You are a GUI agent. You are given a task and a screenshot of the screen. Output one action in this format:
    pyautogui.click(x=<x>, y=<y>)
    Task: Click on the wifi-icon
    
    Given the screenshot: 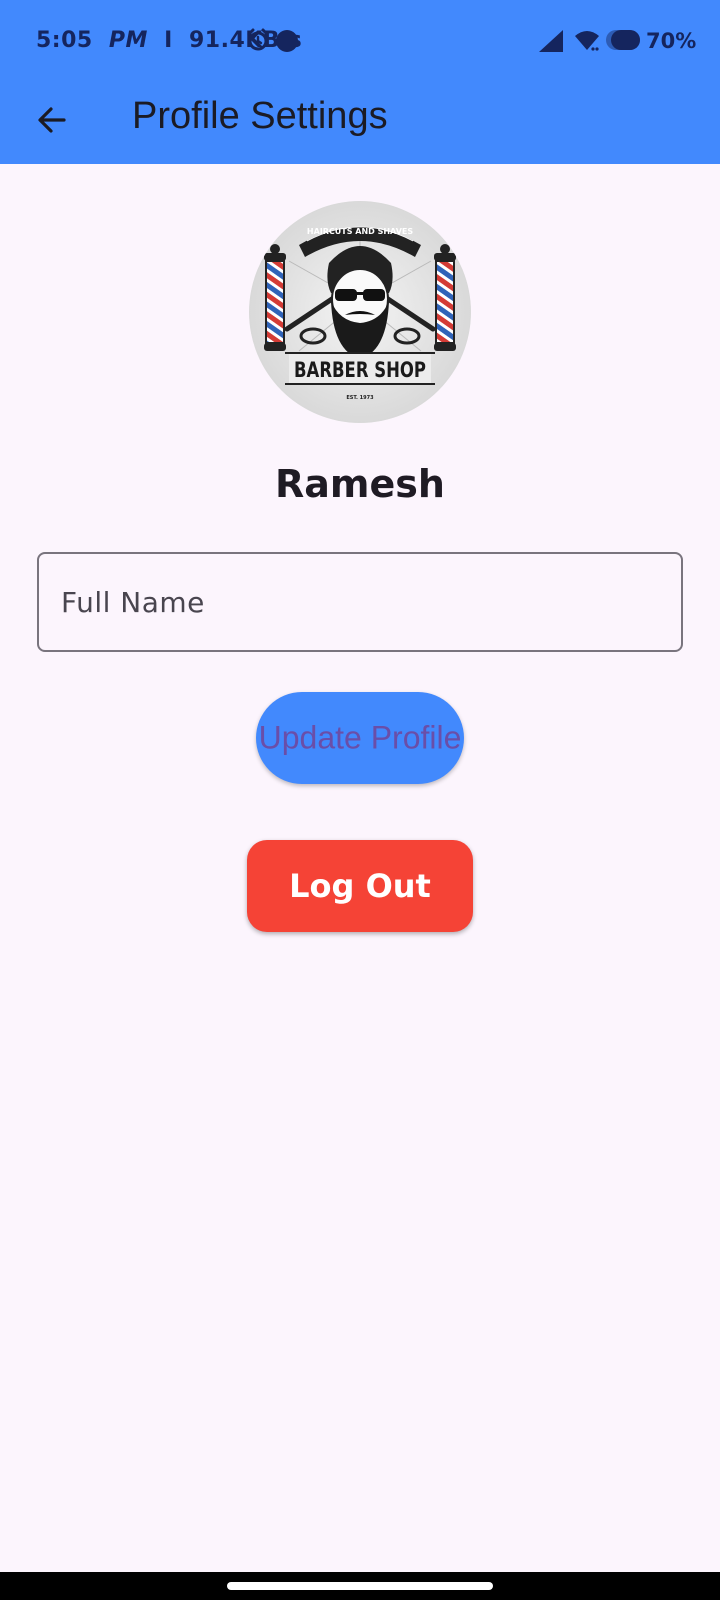 What is the action you would take?
    pyautogui.click(x=587, y=41)
    